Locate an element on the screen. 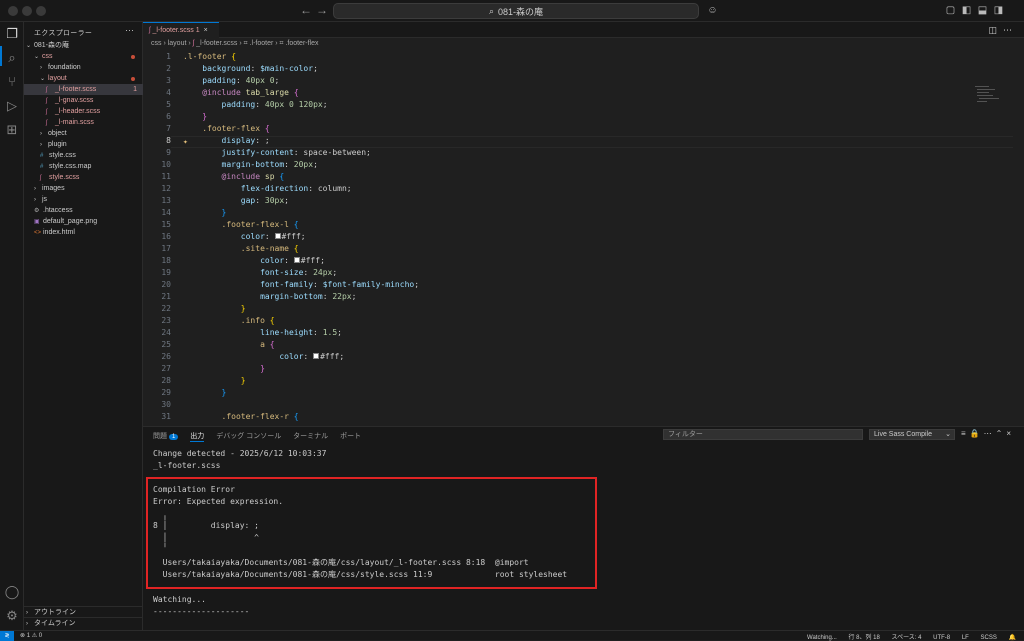 This screenshot has height=641, width=1024. timeline-section: › タイムライン is located at coordinates (83, 622).